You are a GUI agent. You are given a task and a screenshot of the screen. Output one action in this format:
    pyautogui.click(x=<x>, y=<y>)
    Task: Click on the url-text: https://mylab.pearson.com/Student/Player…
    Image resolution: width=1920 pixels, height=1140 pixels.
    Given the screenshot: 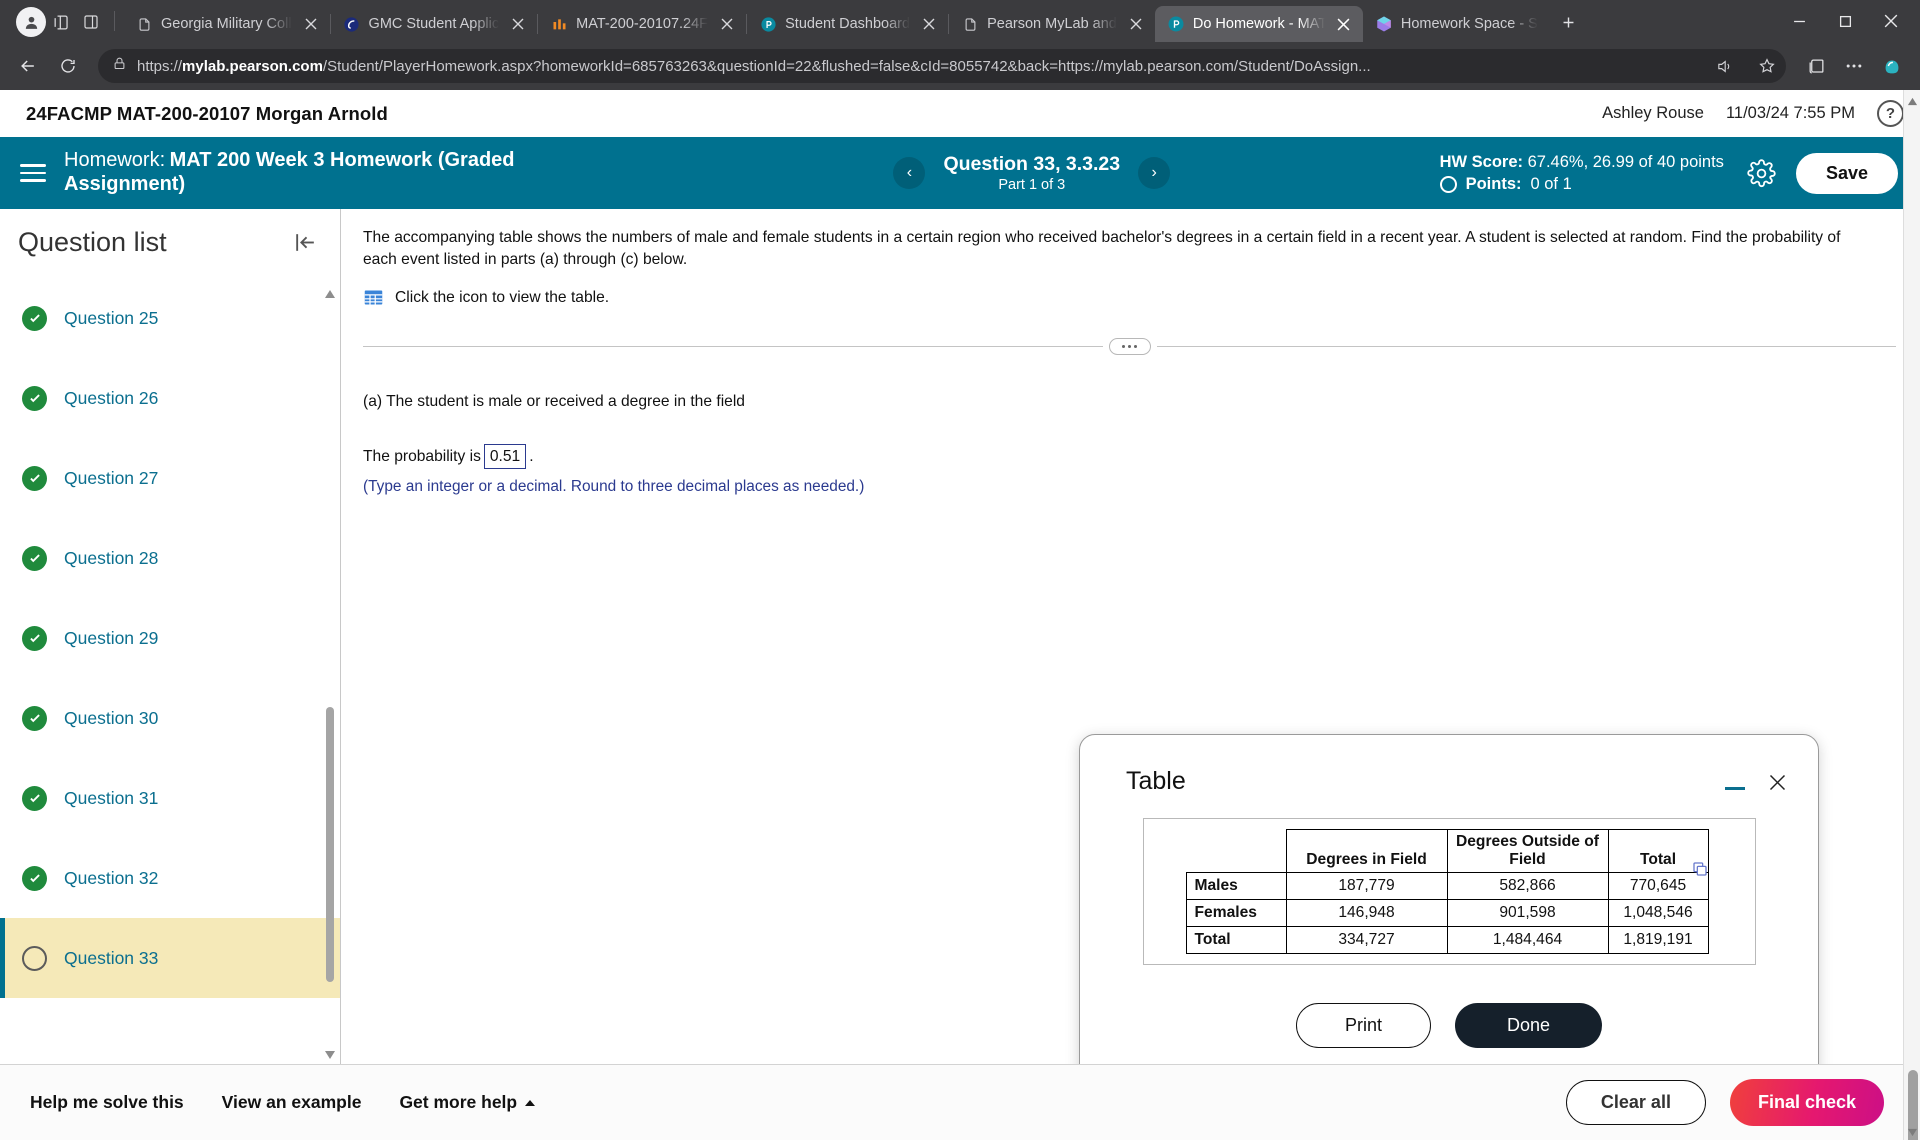 What is the action you would take?
    pyautogui.click(x=754, y=66)
    